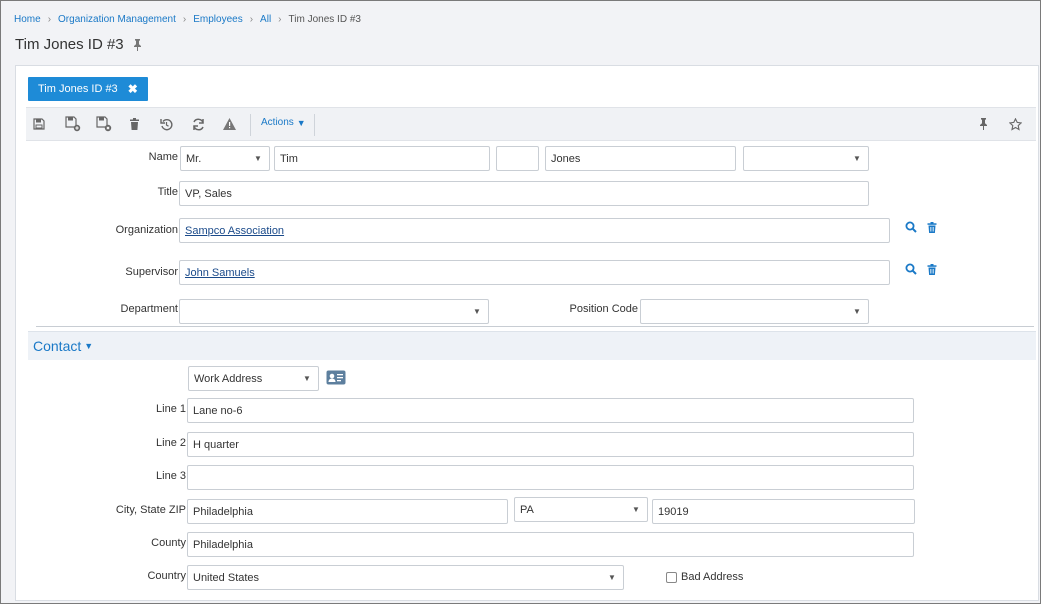 This screenshot has height=604, width=1041. What do you see at coordinates (146, 230) in the screenshot?
I see `organization-label: Organization` at bounding box center [146, 230].